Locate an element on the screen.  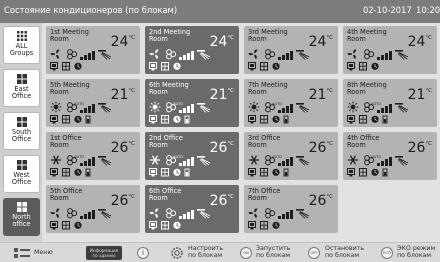
unit-tile: 6th Meeting Room 21°C AUTO is located at coordinates (192, 103).